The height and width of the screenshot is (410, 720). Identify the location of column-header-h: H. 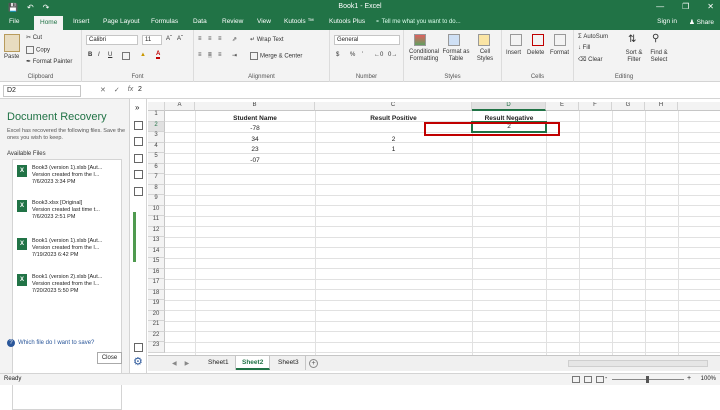
(661, 106).